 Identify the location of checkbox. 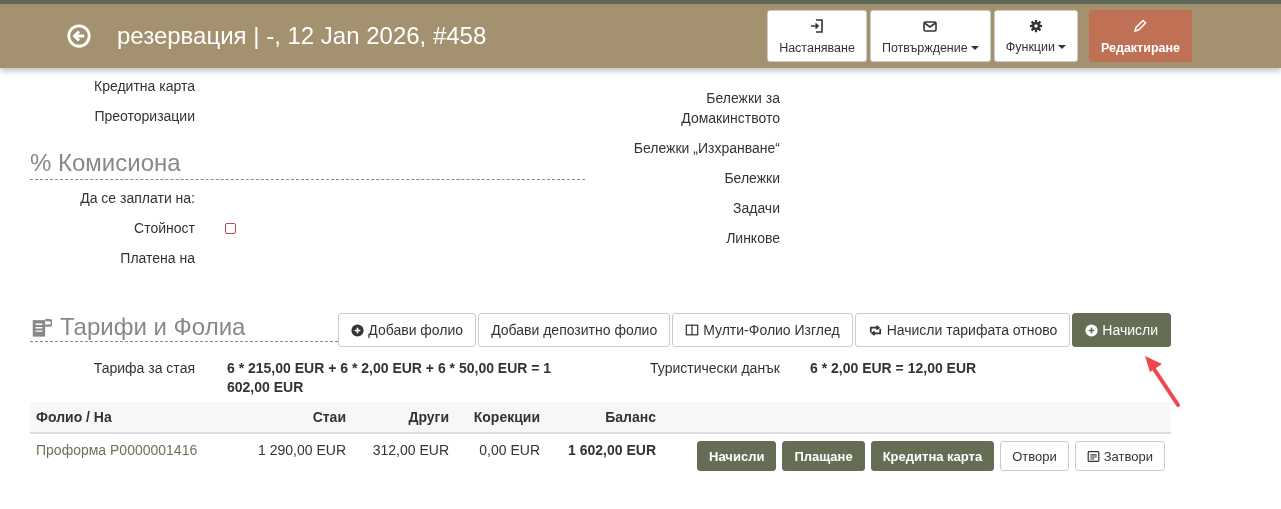
(230, 228).